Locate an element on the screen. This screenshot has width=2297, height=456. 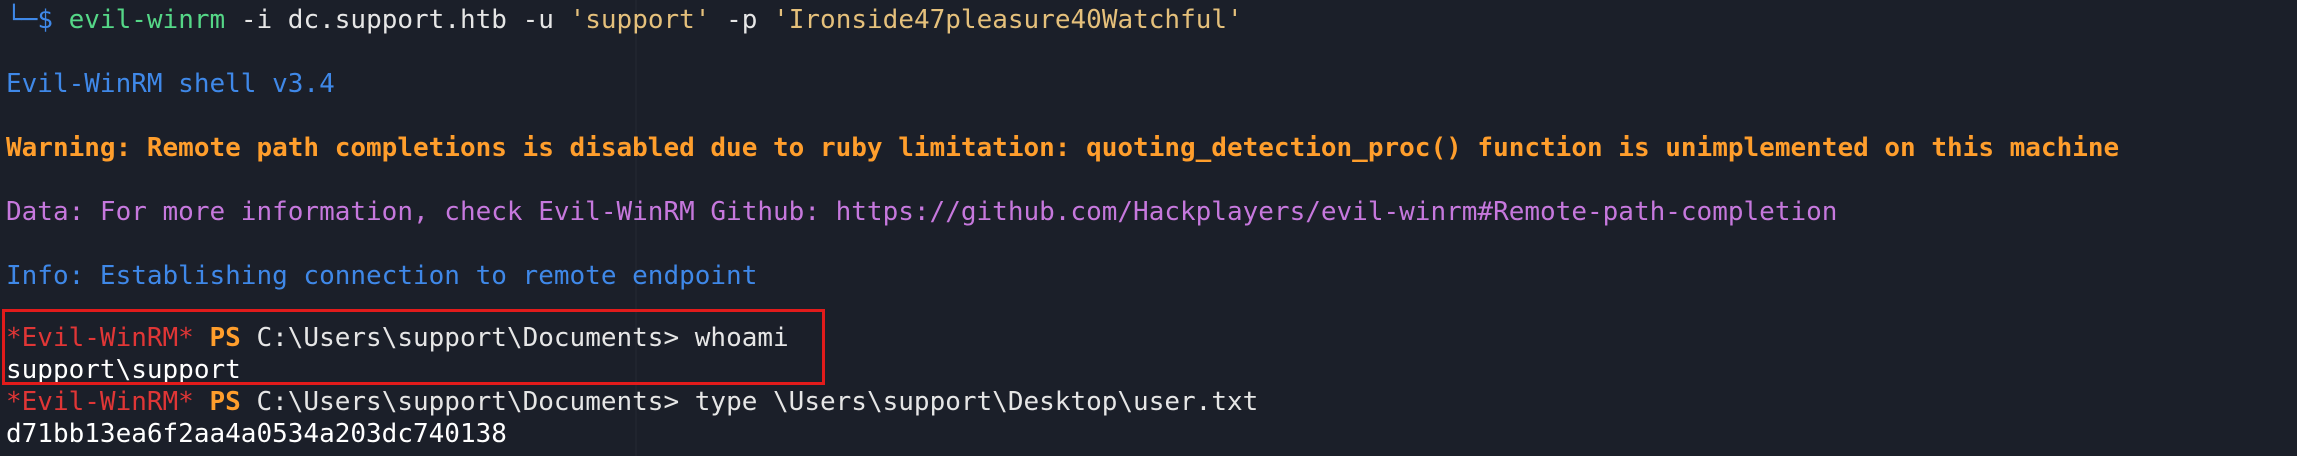
flag-p: -p is located at coordinates (742, 20).